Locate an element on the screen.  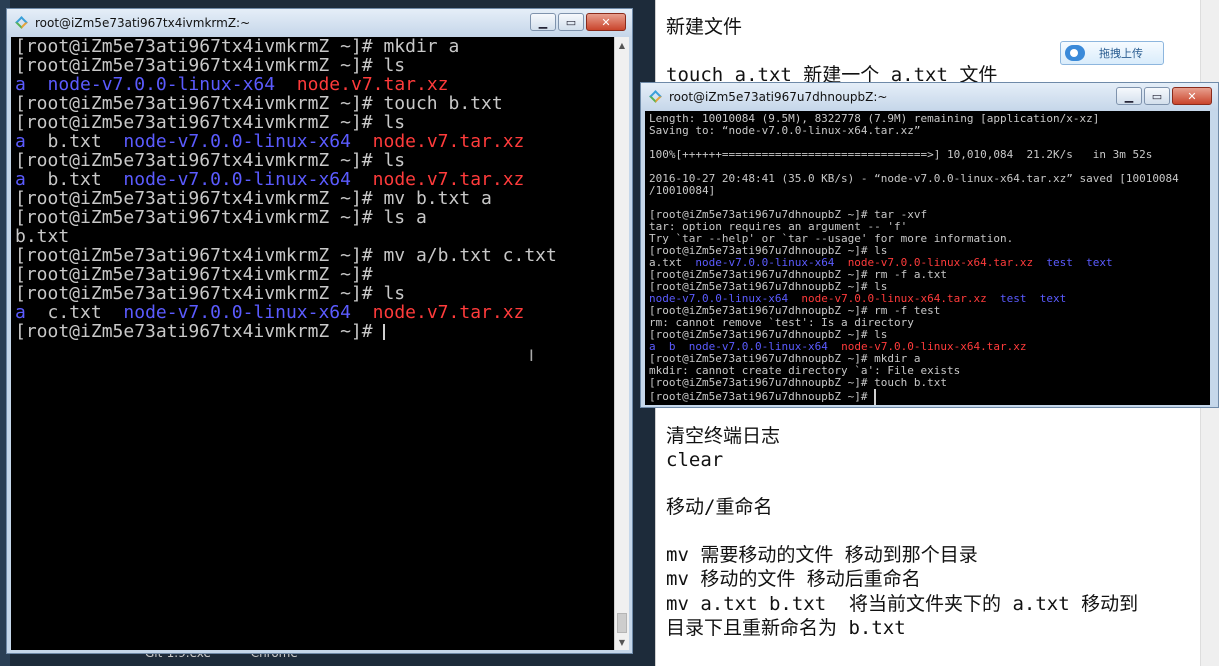
terminal-scrollbar-left: ▲ ▼ is located at coordinates (621, 343).